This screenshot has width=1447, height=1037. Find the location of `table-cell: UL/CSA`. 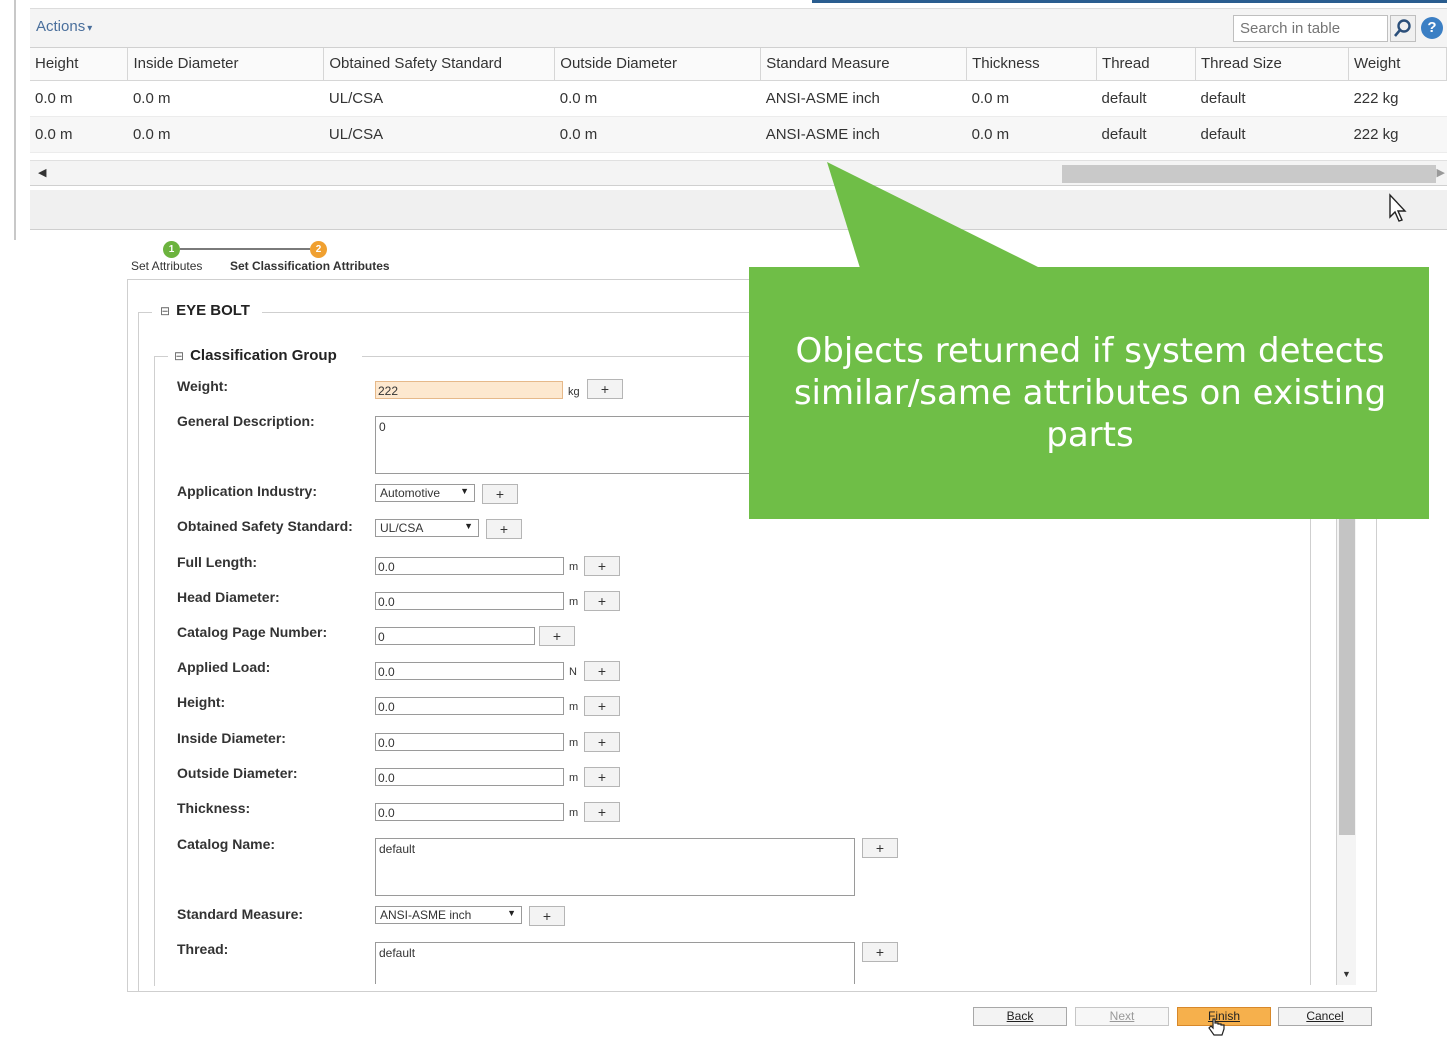

table-cell: UL/CSA is located at coordinates (439, 134).